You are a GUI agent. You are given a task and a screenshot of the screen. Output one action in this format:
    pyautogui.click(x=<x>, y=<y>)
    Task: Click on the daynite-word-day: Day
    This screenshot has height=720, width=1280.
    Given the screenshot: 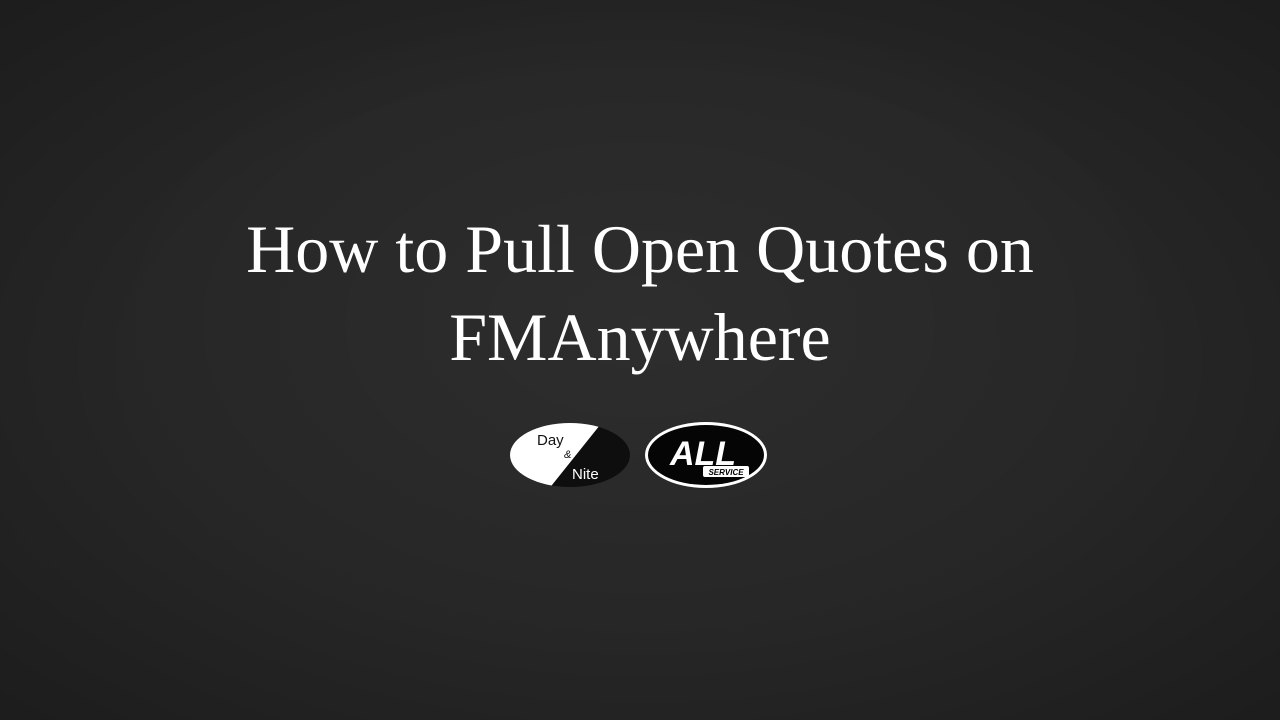 What is the action you would take?
    pyautogui.click(x=550, y=440)
    